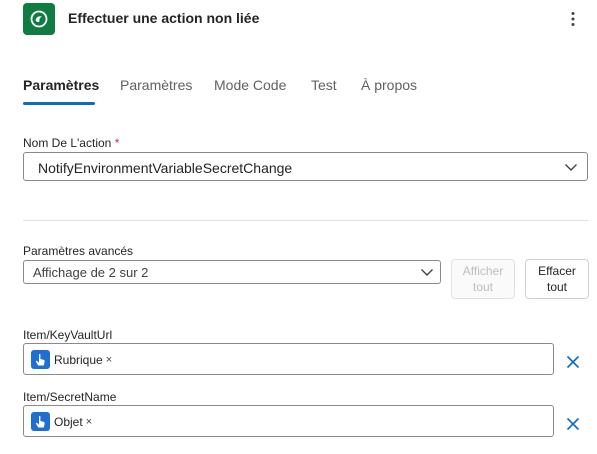 This screenshot has width=597, height=454. Describe the element at coordinates (78, 251) in the screenshot. I see `advanced-params-label: Paramètres avancés` at that location.